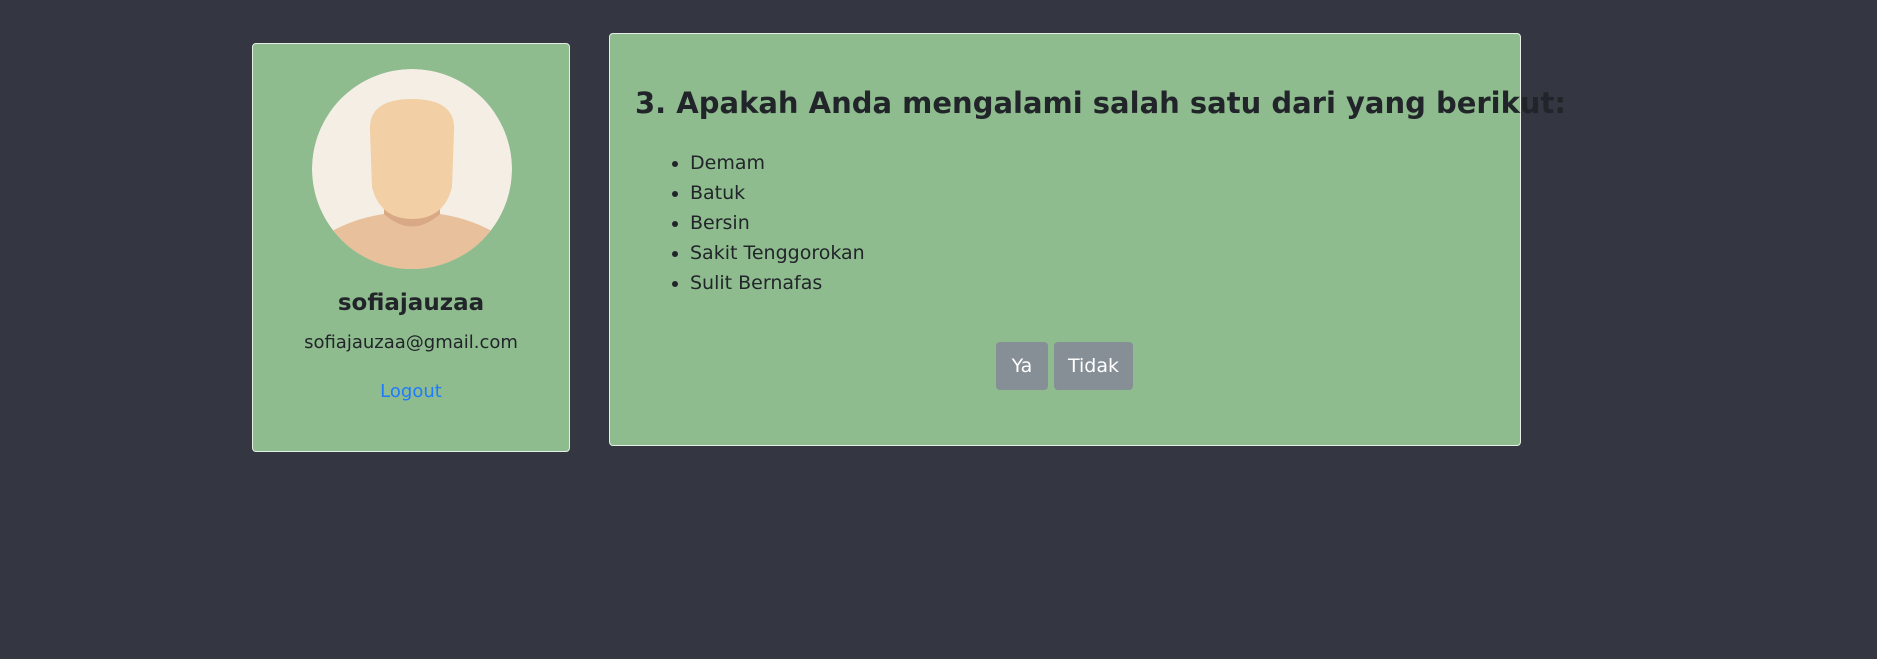 The image size is (1877, 659). Describe the element at coordinates (777, 163) in the screenshot. I see `symptom-item: Demam` at that location.